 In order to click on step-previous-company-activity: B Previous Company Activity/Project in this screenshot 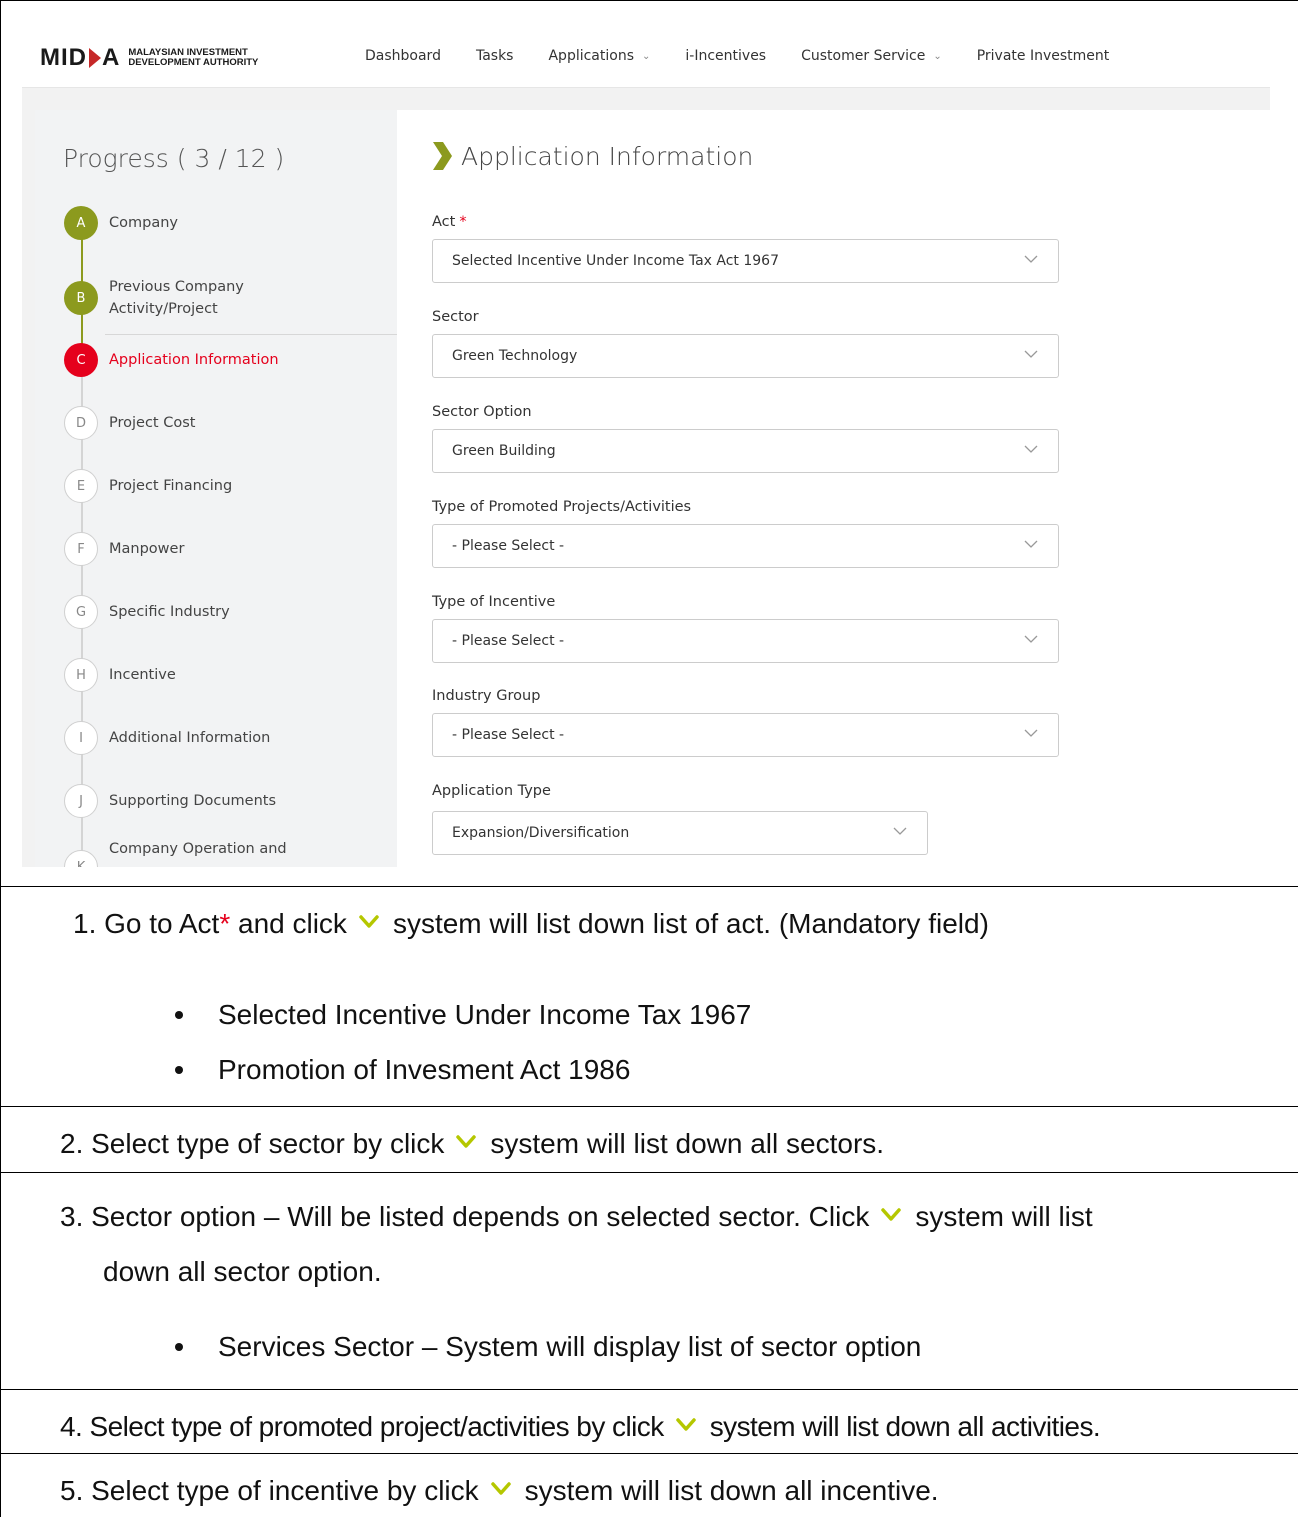, I will do `click(154, 298)`.